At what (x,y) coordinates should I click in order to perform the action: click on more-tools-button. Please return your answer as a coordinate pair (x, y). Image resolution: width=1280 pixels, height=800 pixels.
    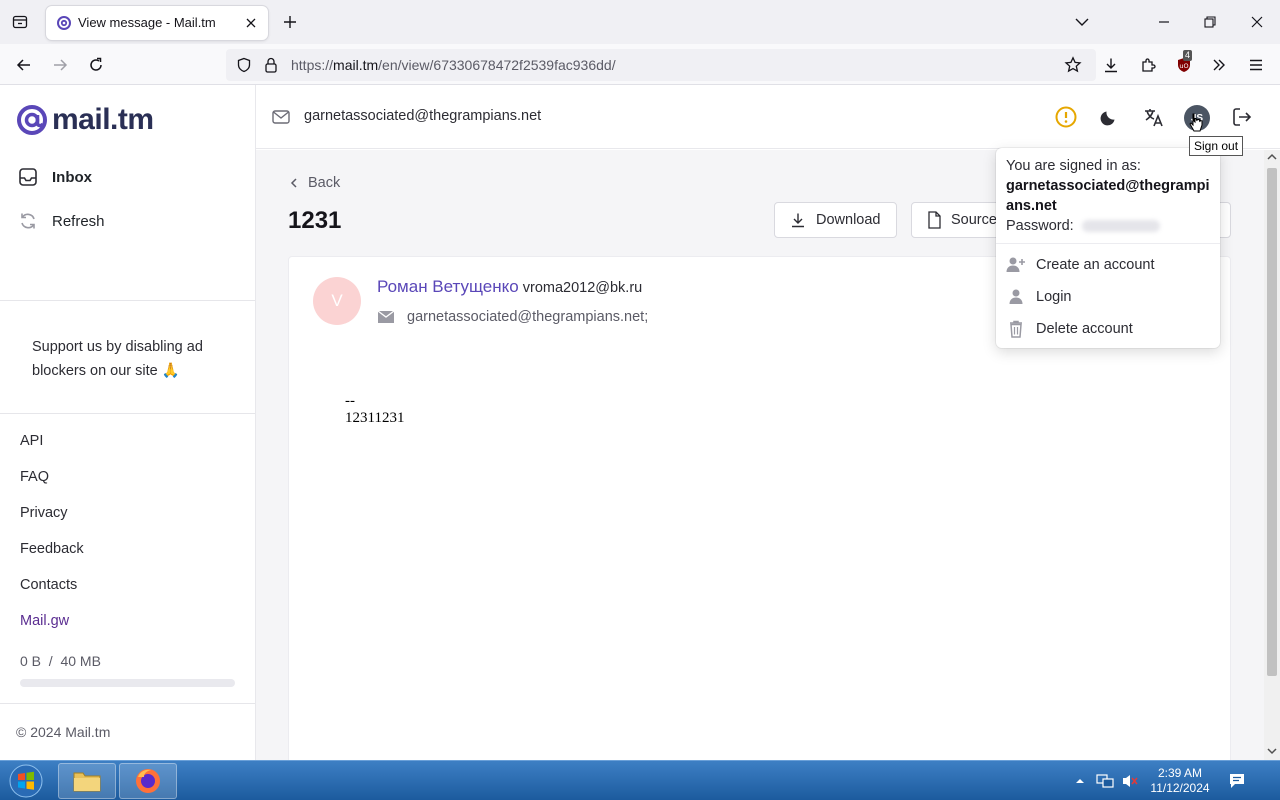
    Looking at the image, I should click on (1219, 65).